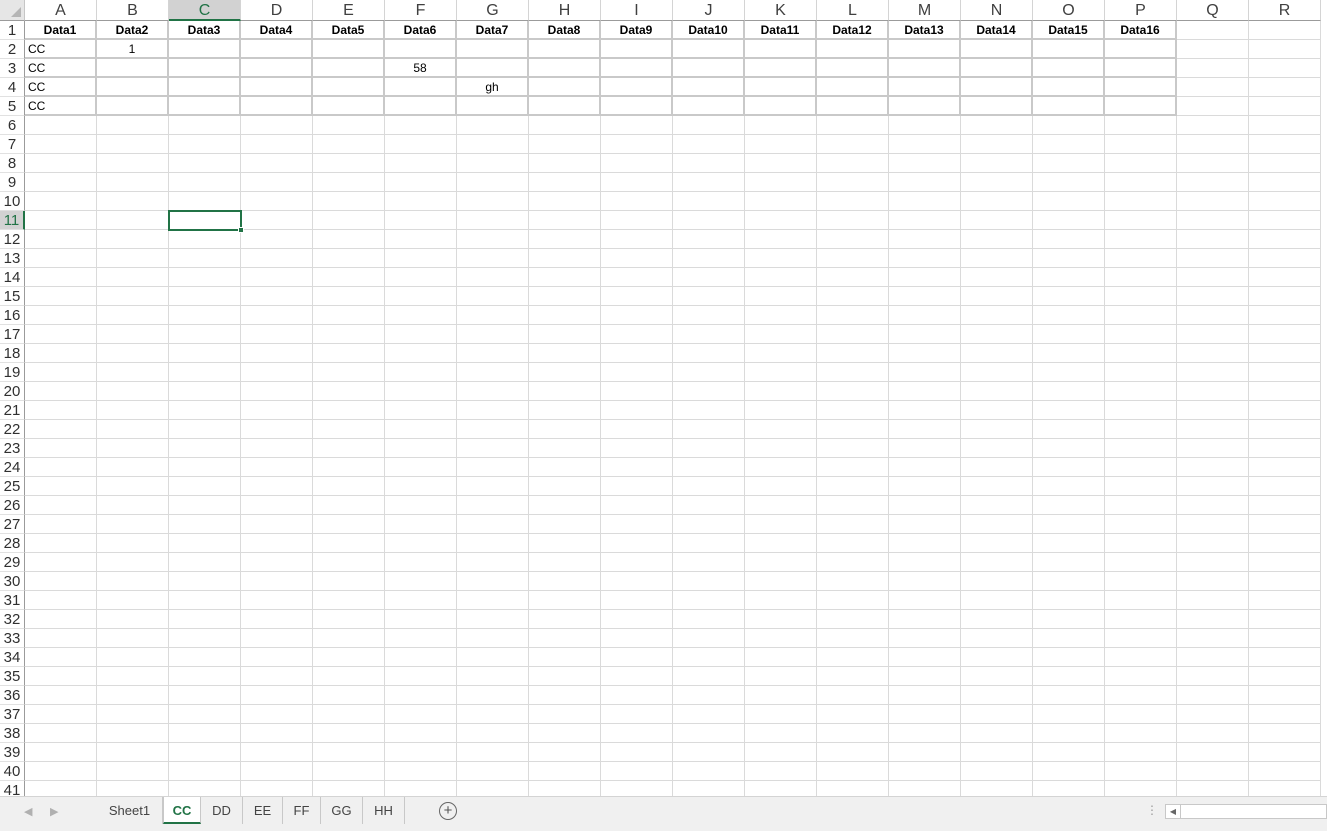  I want to click on cell-c21, so click(205, 410).